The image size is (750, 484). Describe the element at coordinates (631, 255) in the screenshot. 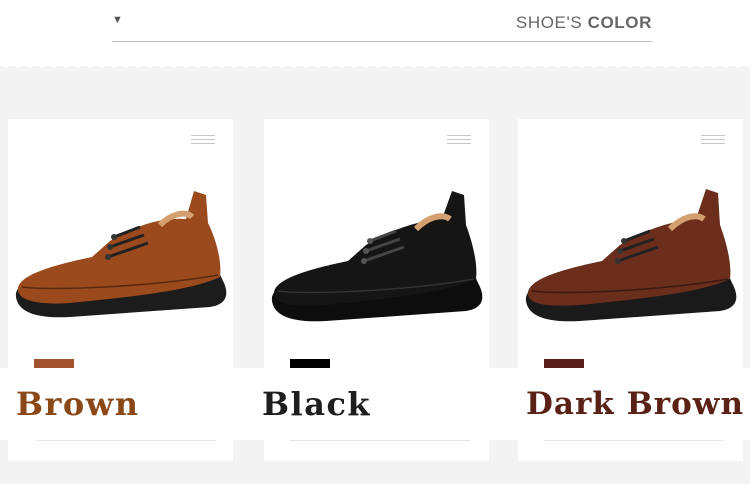

I see `shoe-image-dark-brown` at that location.